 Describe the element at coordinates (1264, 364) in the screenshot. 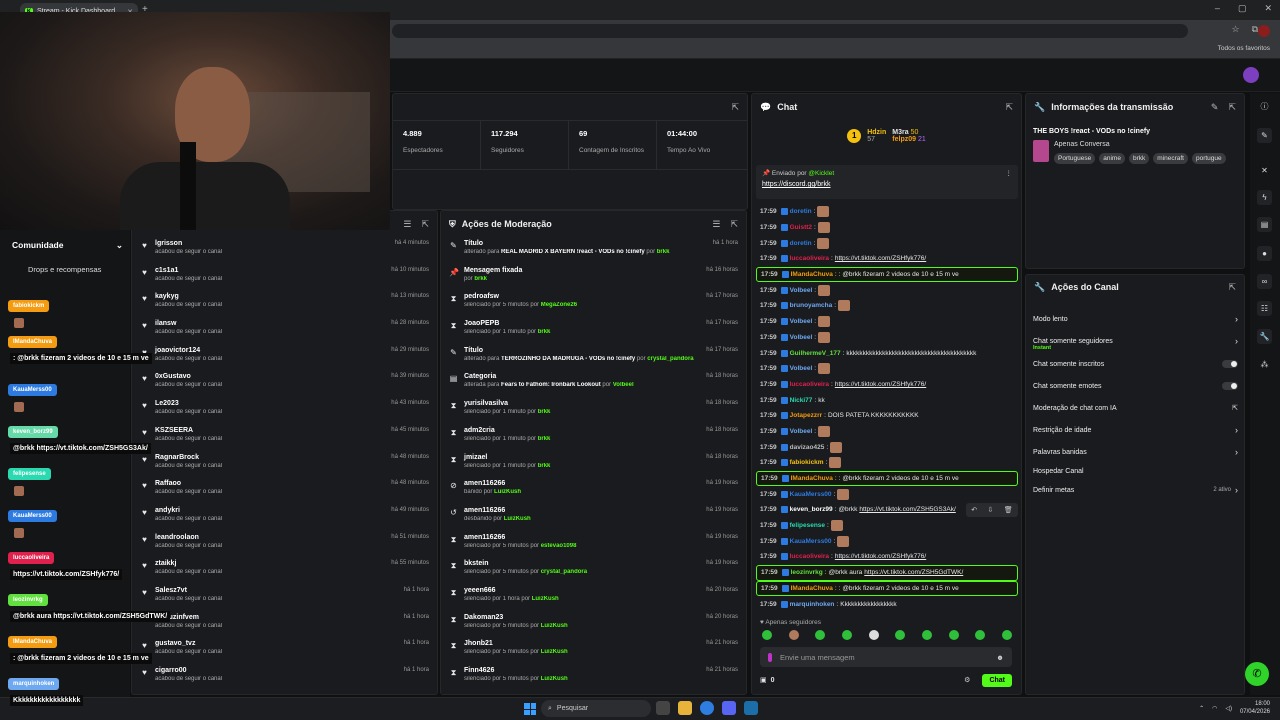

I see `apps-icon: ⁂` at that location.